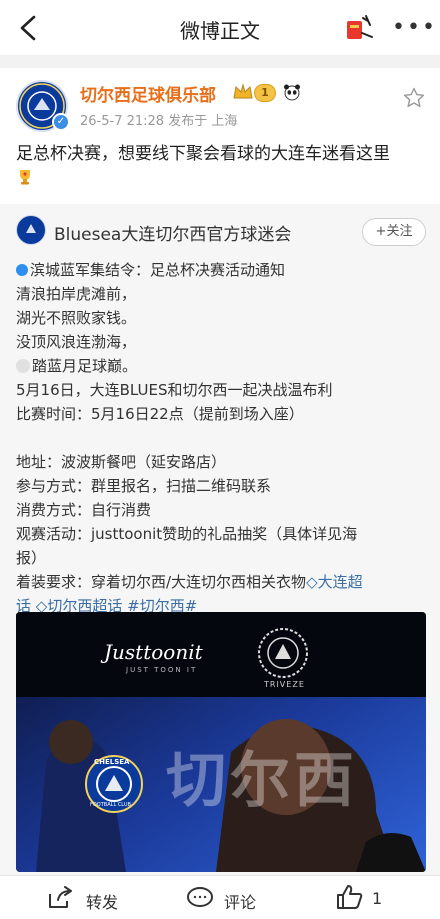  I want to click on body-line: 地址：波波斯餐吧（延安路店）, so click(121, 462).